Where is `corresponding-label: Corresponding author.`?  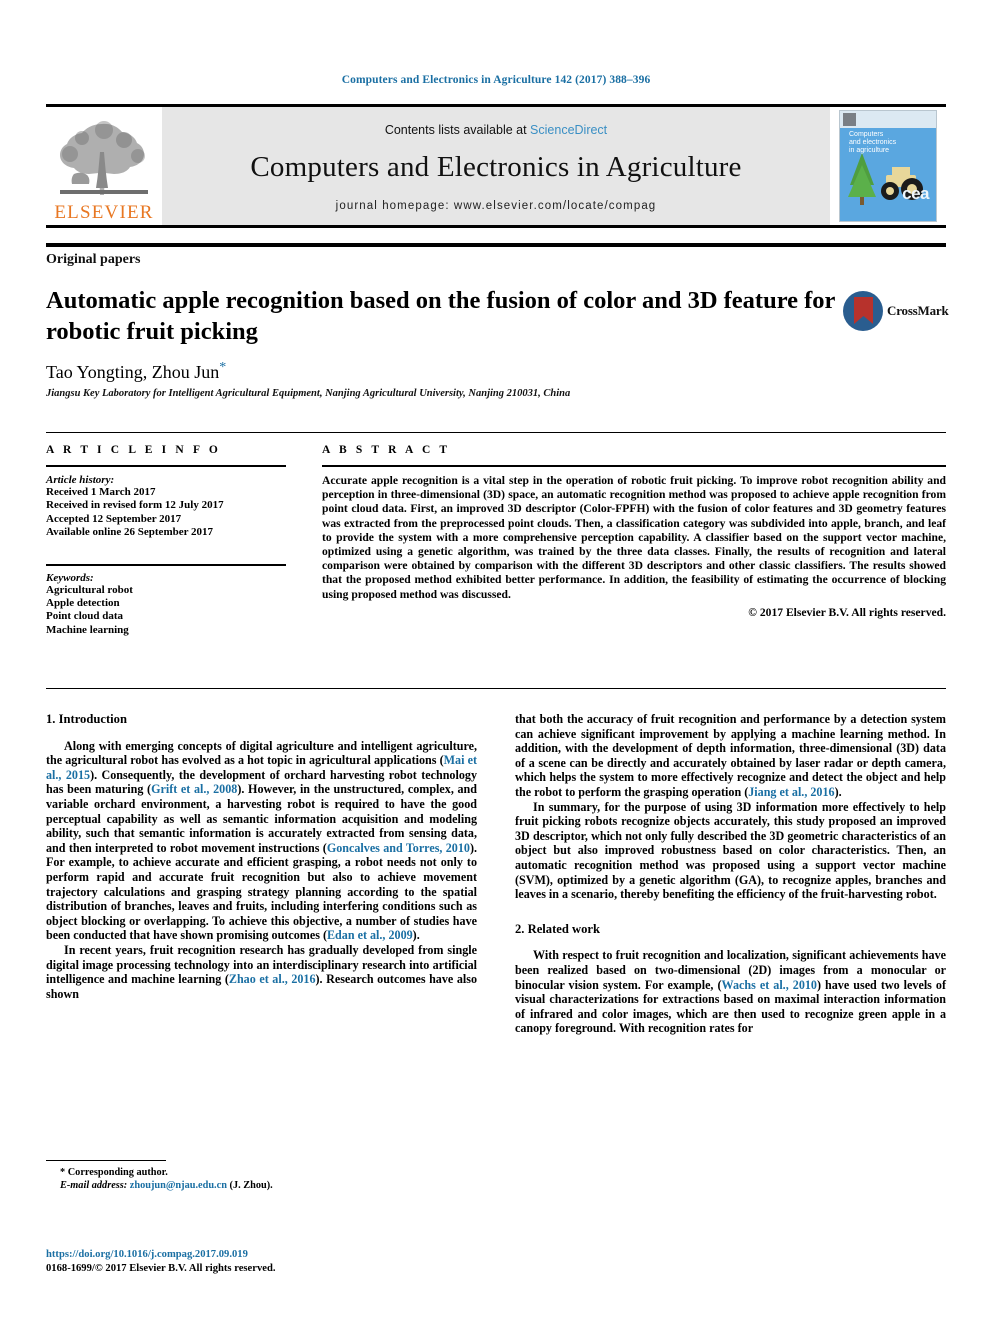
corresponding-label: Corresponding author. is located at coordinates (117, 1172).